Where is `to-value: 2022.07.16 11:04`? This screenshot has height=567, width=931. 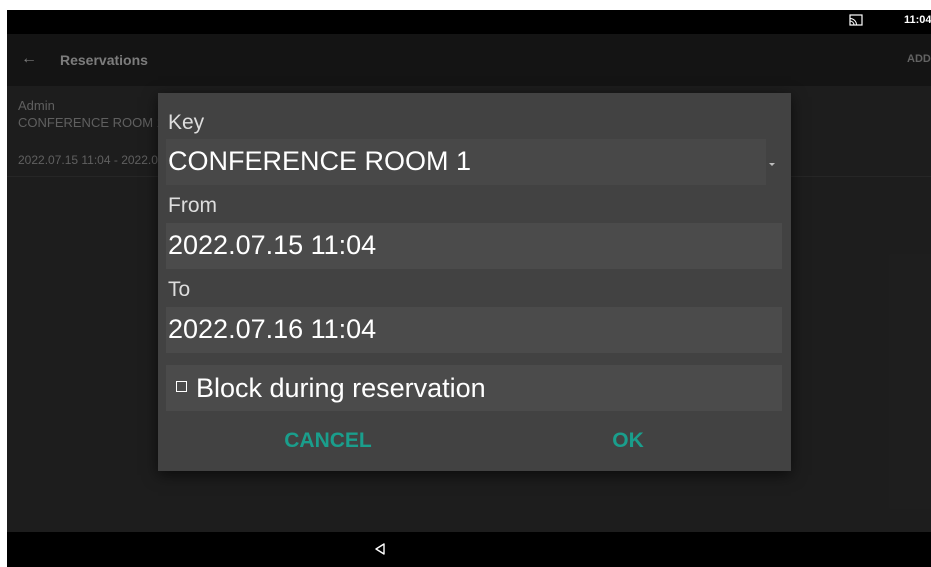 to-value: 2022.07.16 11:04 is located at coordinates (272, 329).